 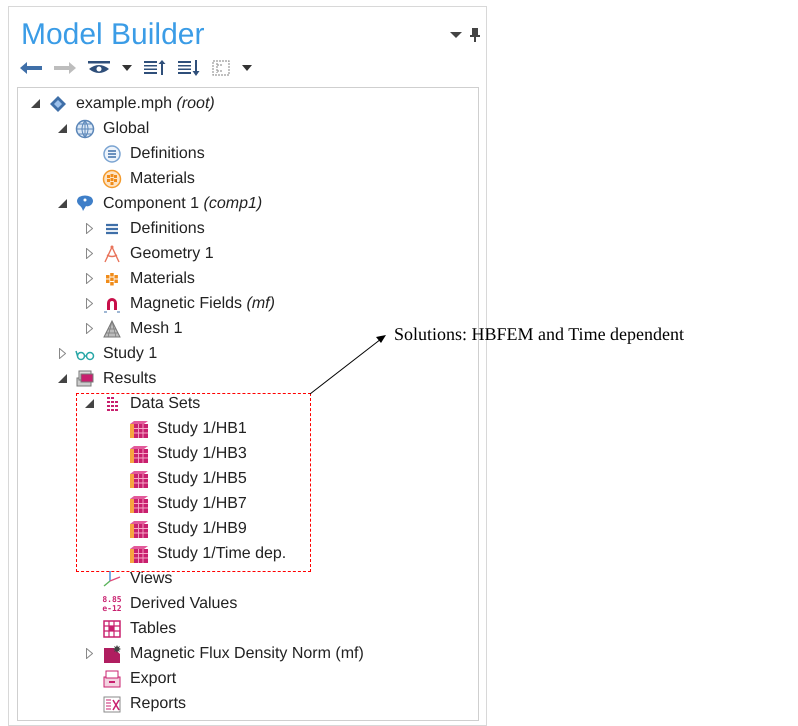 I want to click on tree-item: Study 1/HB7, so click(x=202, y=504).